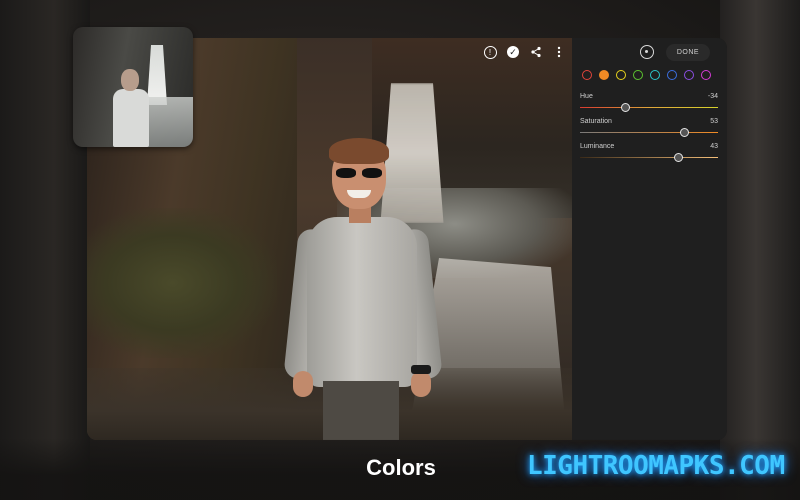 The height and width of the screenshot is (500, 800). Describe the element at coordinates (621, 75) in the screenshot. I see `swatch-yellow` at that location.